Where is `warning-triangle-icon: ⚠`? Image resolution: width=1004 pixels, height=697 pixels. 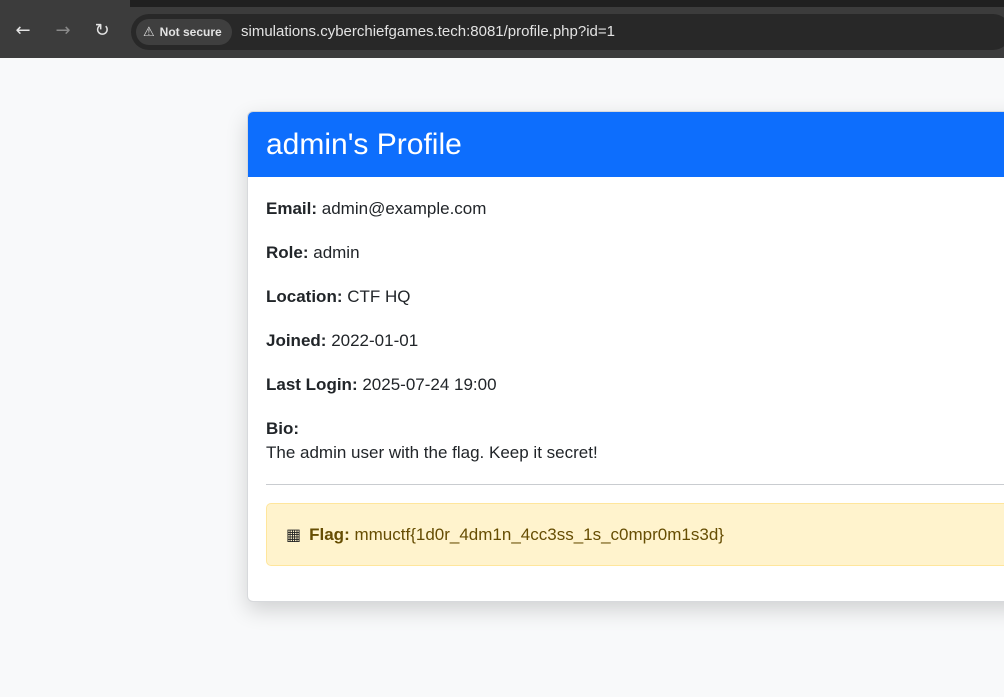
warning-triangle-icon: ⚠ is located at coordinates (149, 32).